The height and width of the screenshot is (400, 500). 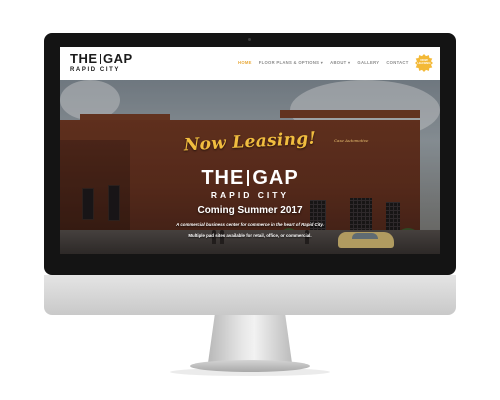 I want to click on logo-word-the: THE, so click(x=84, y=58).